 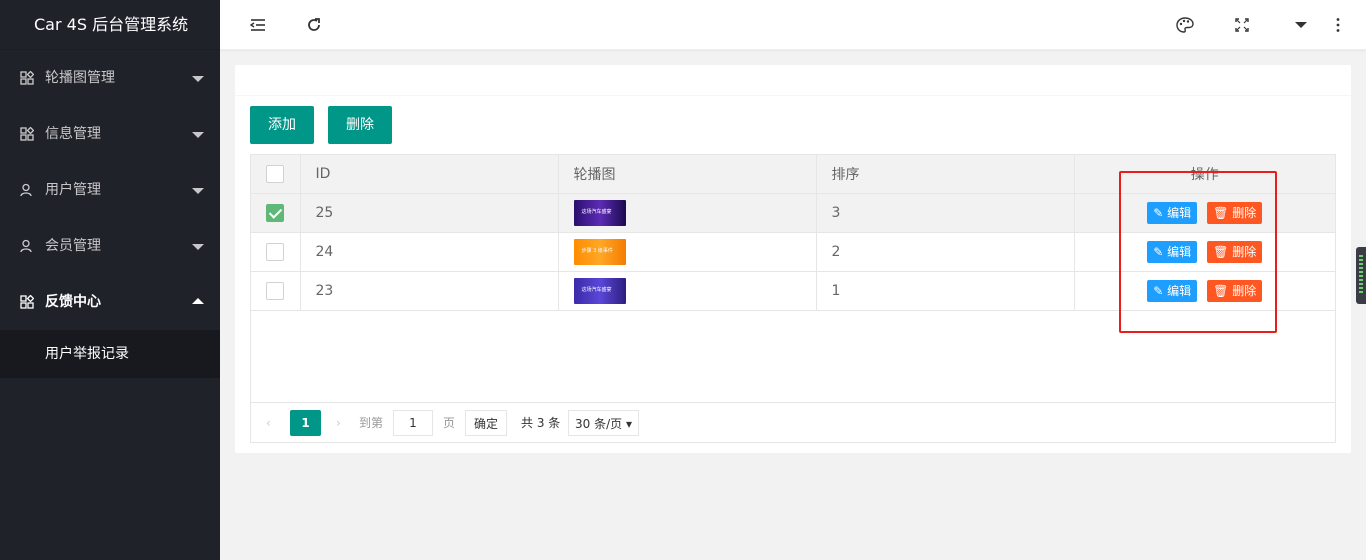 I want to click on refresh-icon, so click(x=314, y=25).